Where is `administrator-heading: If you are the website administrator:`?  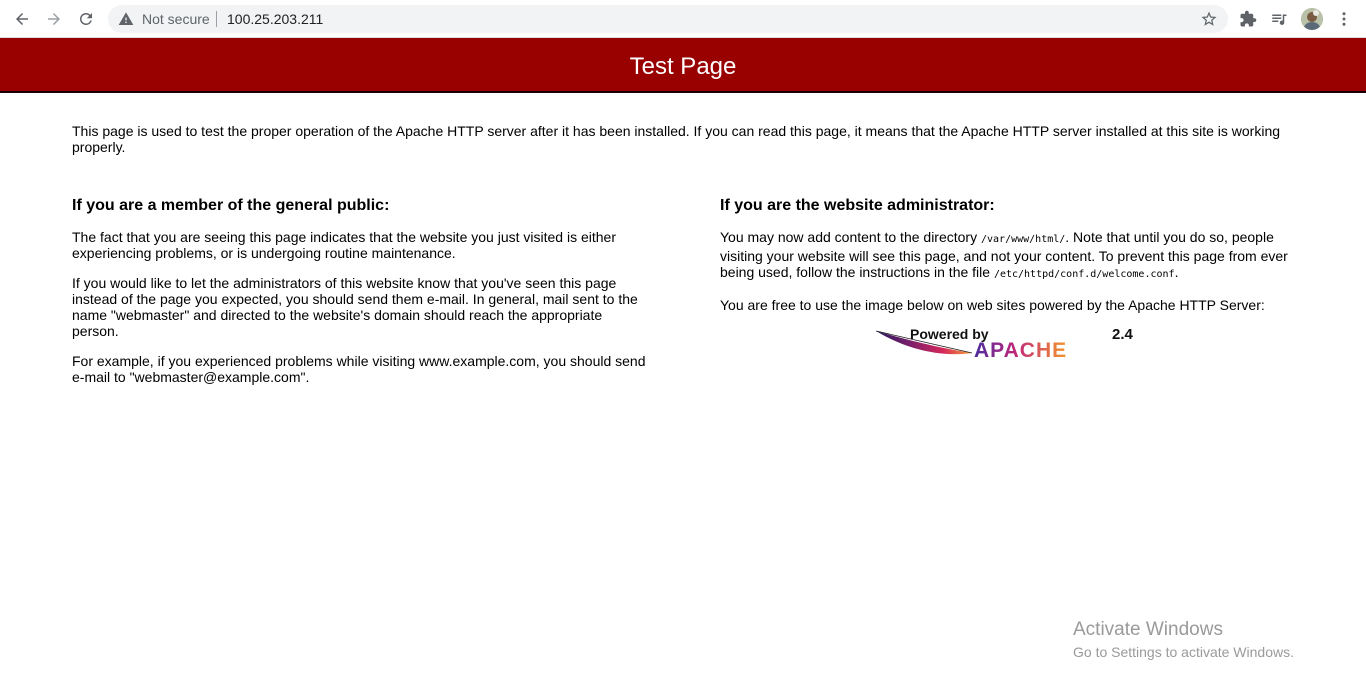 administrator-heading: If you are the website administrator: is located at coordinates (857, 205).